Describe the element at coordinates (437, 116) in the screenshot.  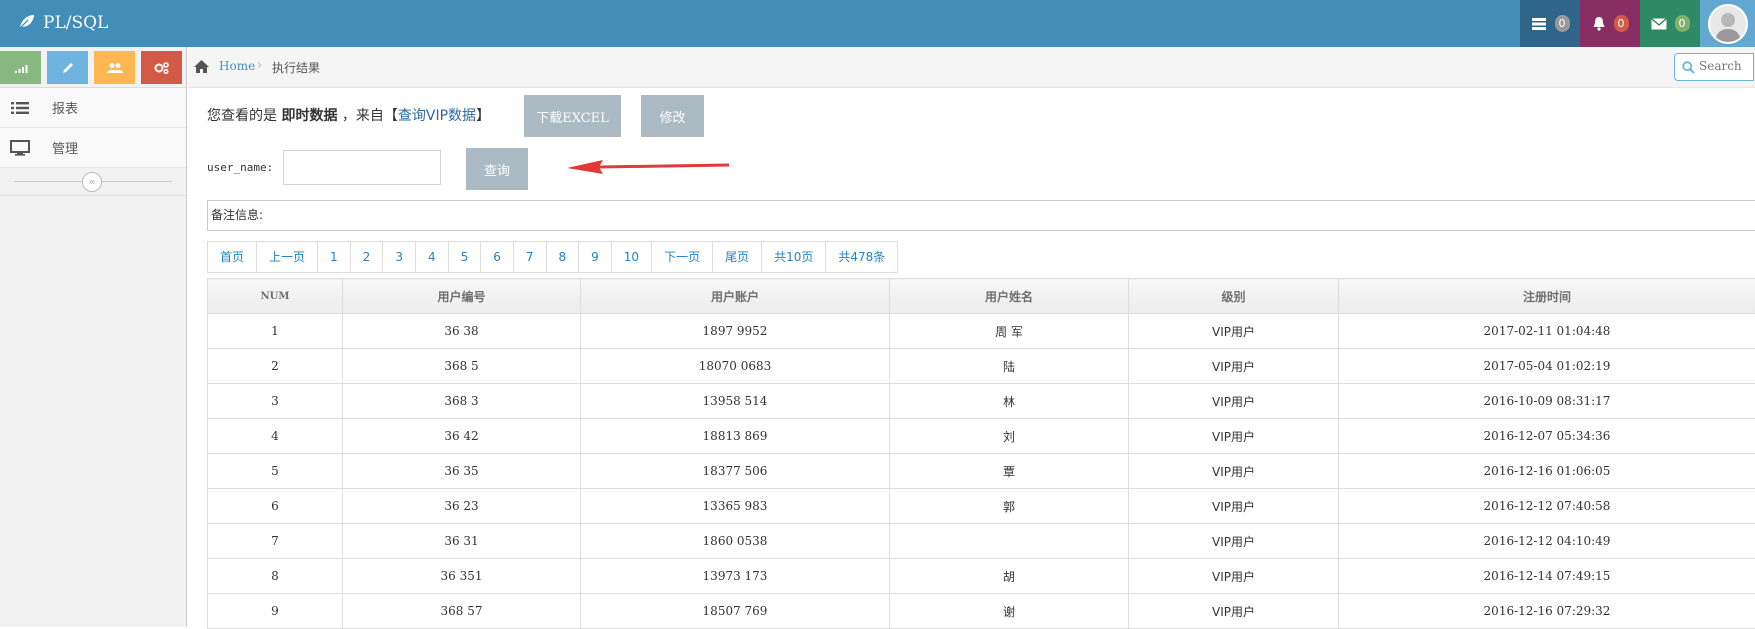
I see `source-link: 查询VIP数据` at that location.